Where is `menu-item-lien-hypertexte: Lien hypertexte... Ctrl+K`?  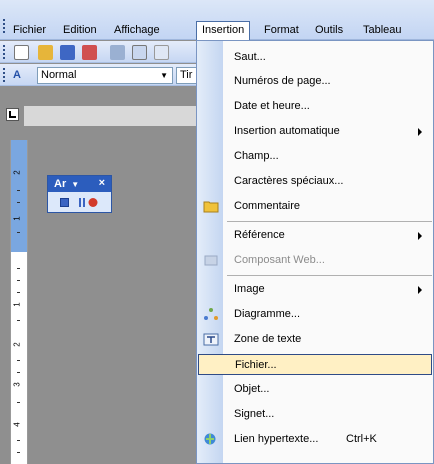 menu-item-lien-hypertexte: Lien hypertexte... Ctrl+K is located at coordinates (315, 439).